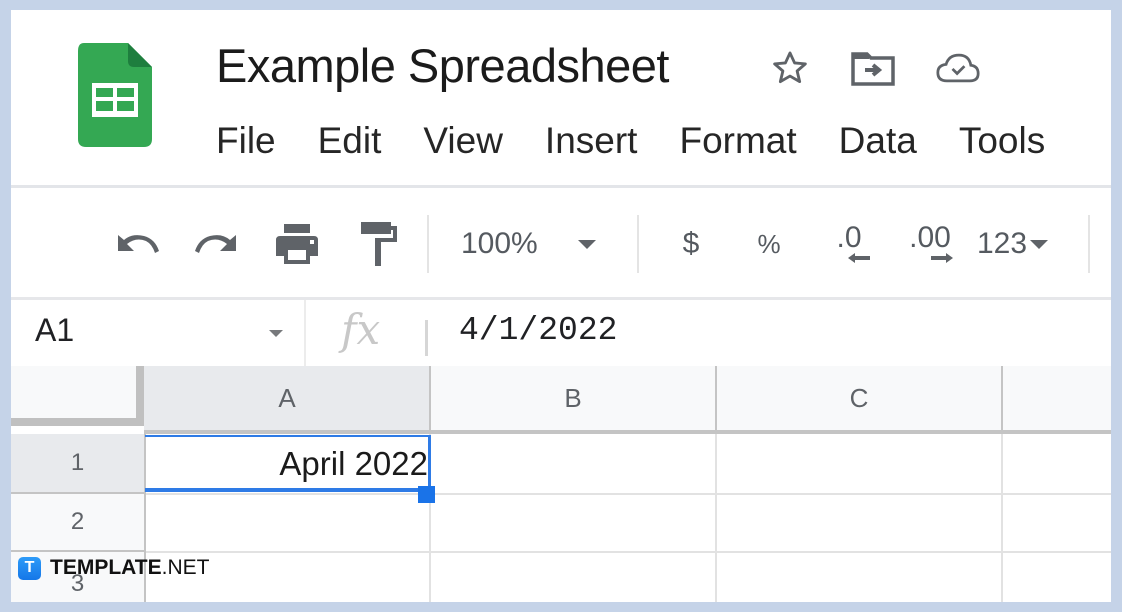 This screenshot has width=1122, height=612. I want to click on select-all-corner, so click(77, 396).